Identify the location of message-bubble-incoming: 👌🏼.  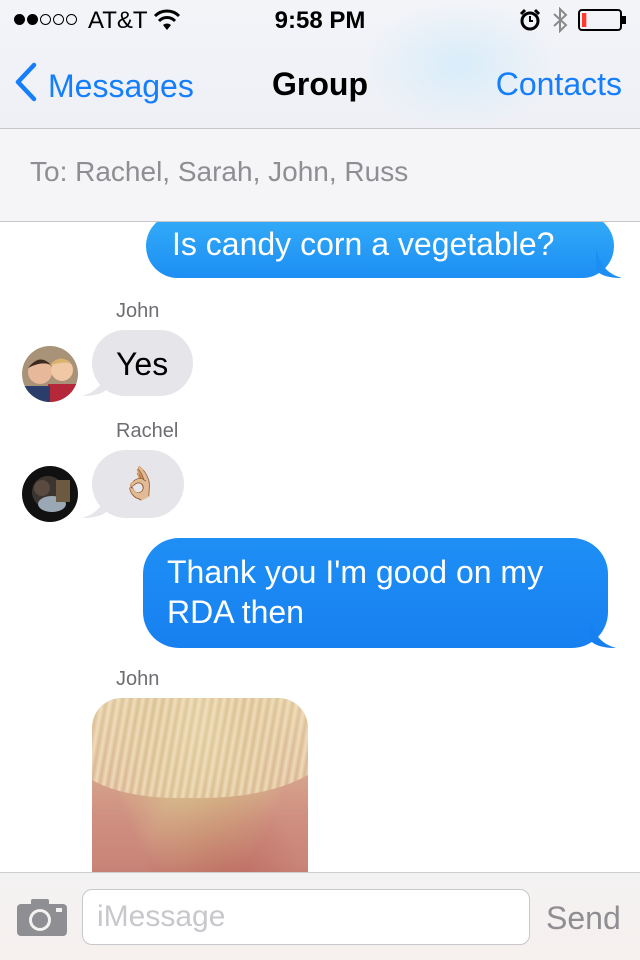
(133, 484).